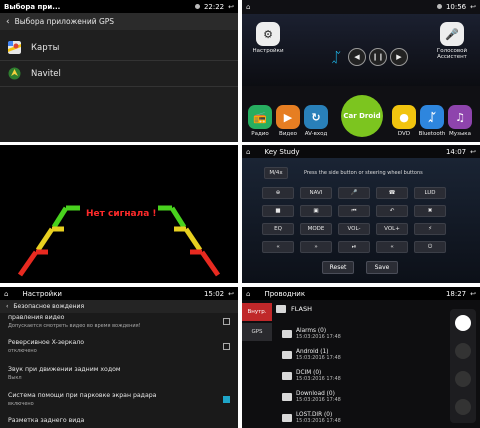  Describe the element at coordinates (338, 267) in the screenshot. I see `reset-button: Reset` at that location.